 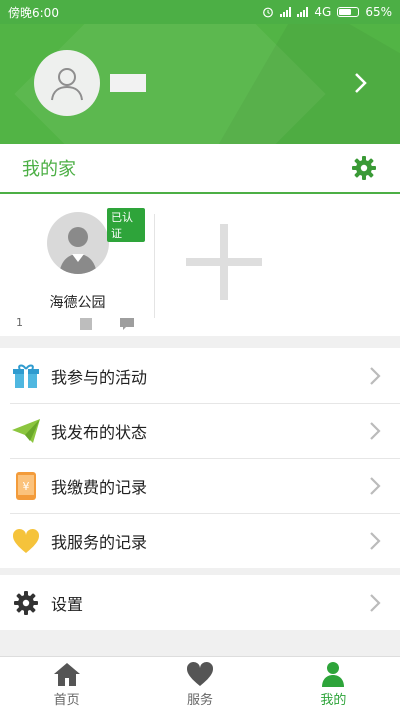 What do you see at coordinates (26, 431) in the screenshot?
I see `paper-plane-icon` at bounding box center [26, 431].